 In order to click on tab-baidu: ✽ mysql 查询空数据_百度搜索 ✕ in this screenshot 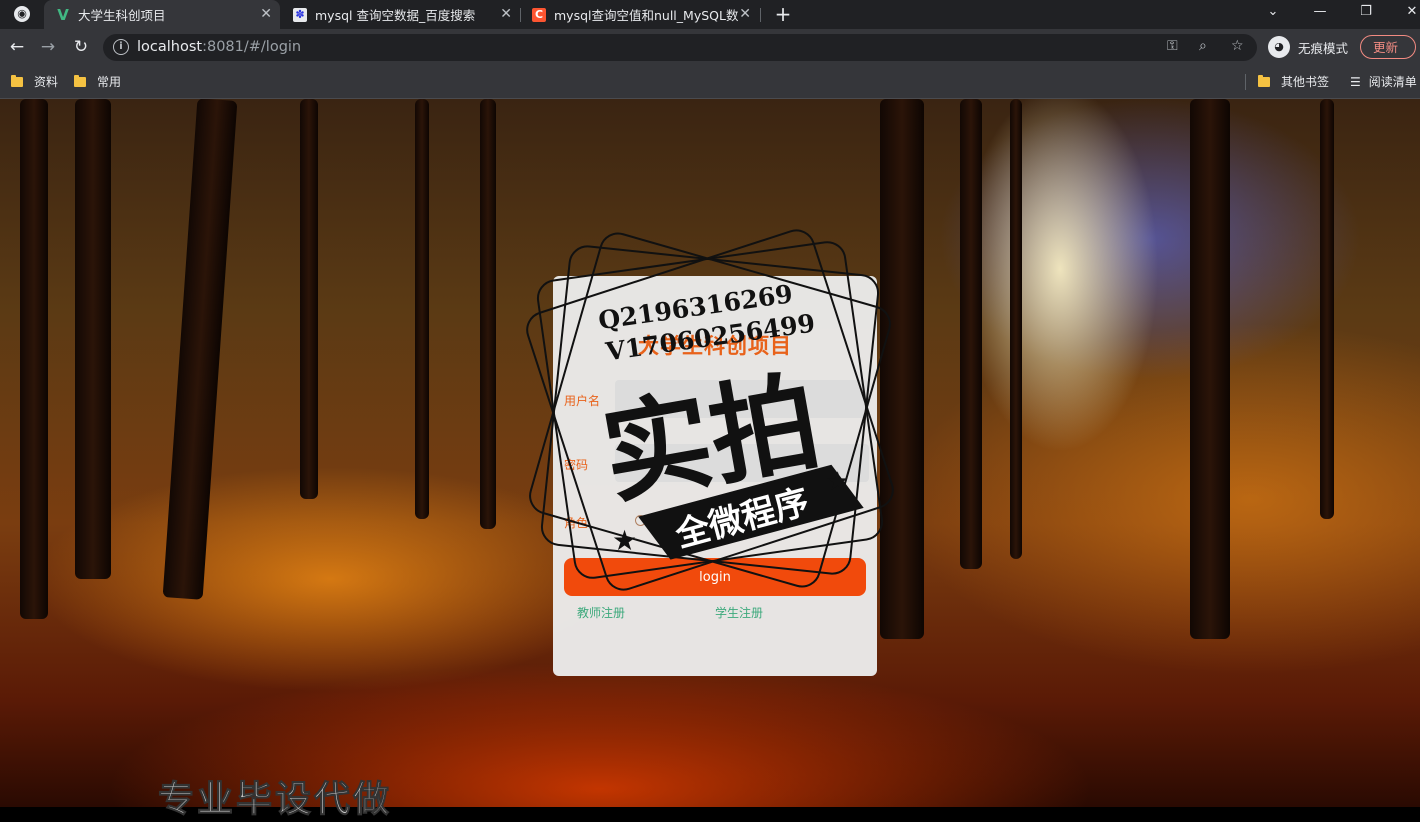, I will do `click(401, 14)`.